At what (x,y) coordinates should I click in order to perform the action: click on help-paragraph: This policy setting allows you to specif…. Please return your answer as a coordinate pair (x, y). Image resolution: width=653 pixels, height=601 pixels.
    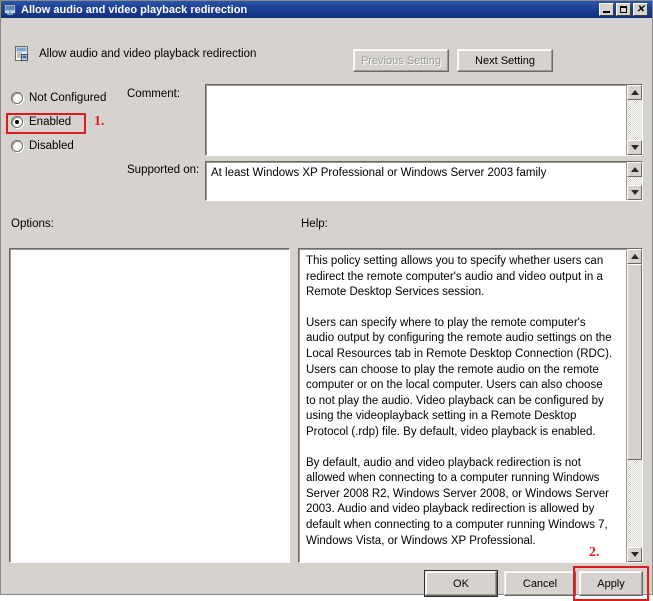
    Looking at the image, I should click on (455, 277).